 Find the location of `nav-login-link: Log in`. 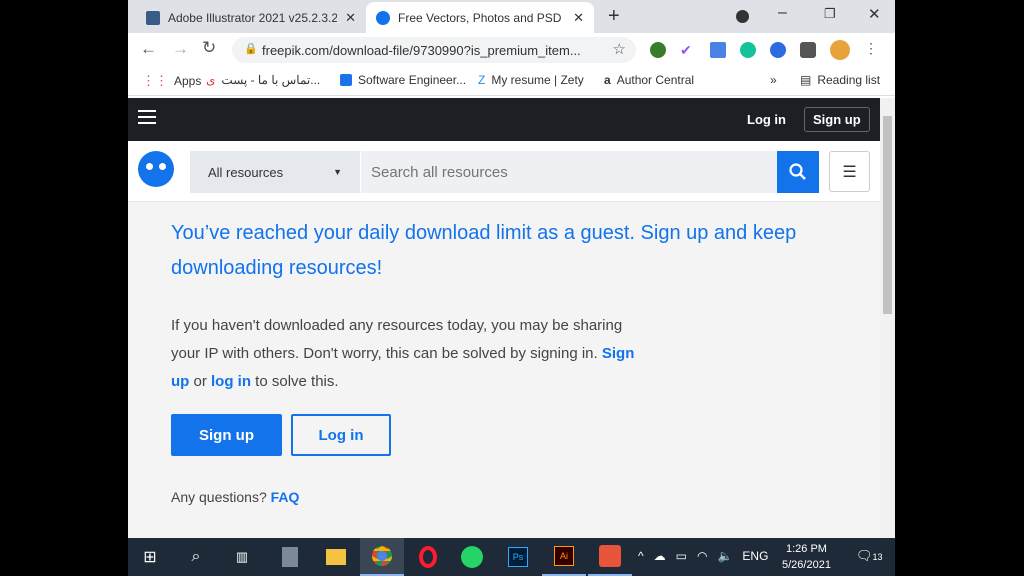

nav-login-link: Log in is located at coordinates (766, 119).